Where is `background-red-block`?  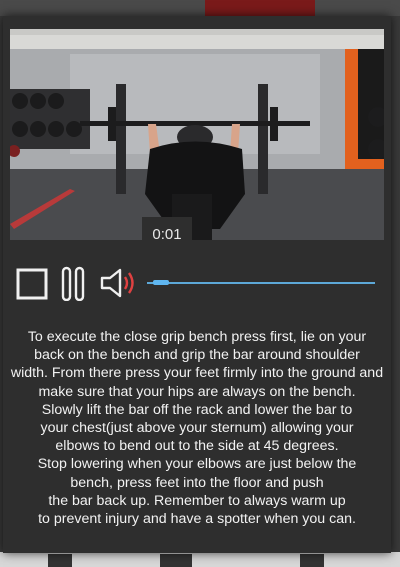 background-red-block is located at coordinates (260, 8).